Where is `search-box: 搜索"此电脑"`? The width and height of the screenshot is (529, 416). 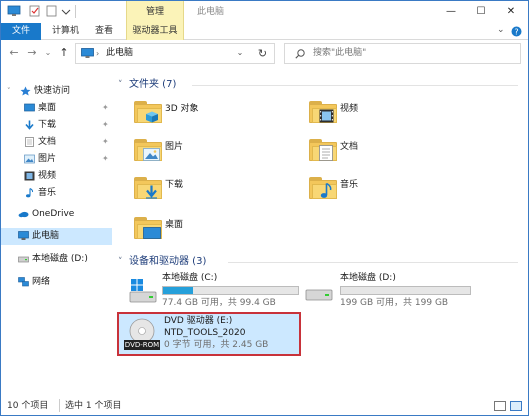 search-box: 搜索"此电脑" is located at coordinates (402, 53).